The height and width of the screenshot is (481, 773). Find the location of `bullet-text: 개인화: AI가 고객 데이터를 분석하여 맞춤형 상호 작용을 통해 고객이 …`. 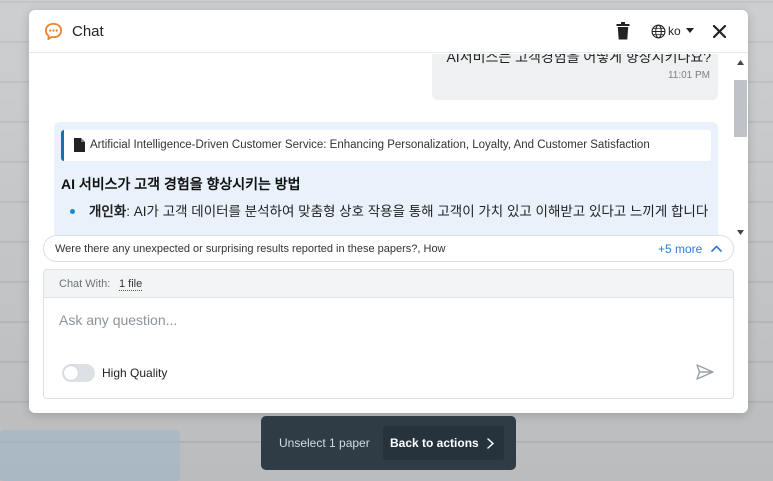

bullet-text: 개인화: AI가 고객 데이터를 분석하여 맞춤형 상호 작용을 통해 고객이 … is located at coordinates (390, 211).